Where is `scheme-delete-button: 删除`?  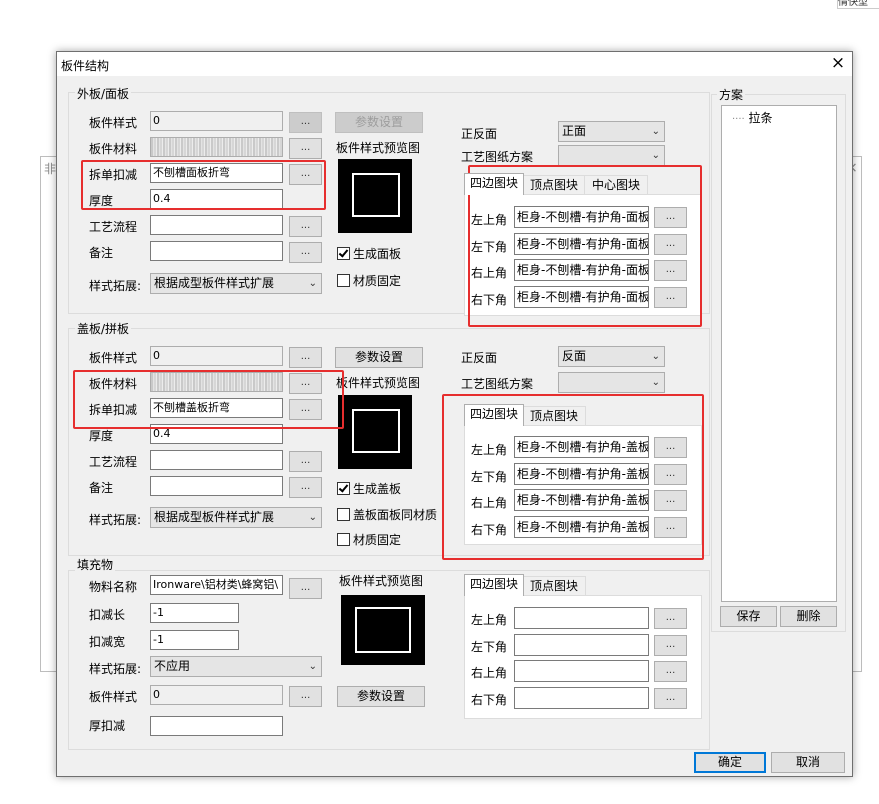 scheme-delete-button: 删除 is located at coordinates (808, 616).